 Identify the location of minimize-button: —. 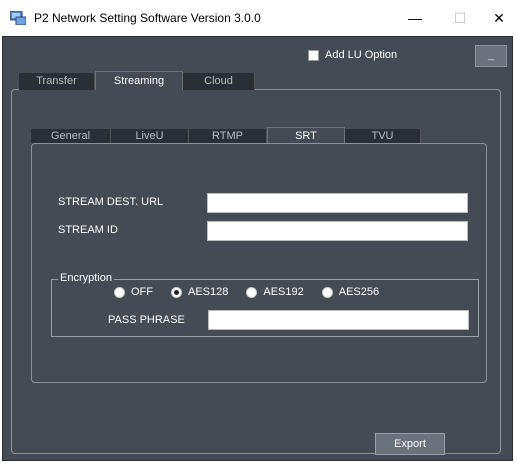
(415, 18).